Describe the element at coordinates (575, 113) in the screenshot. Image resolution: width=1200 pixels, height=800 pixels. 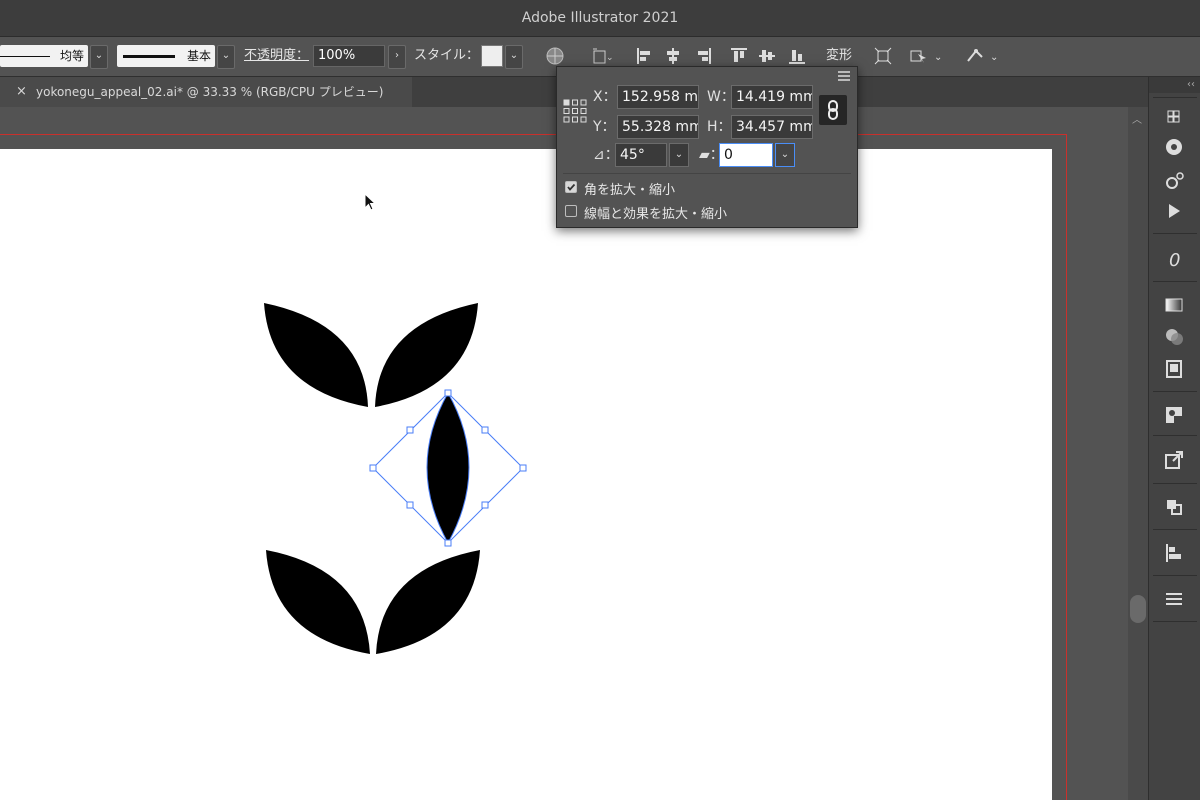
I see `reference-point-icon` at that location.